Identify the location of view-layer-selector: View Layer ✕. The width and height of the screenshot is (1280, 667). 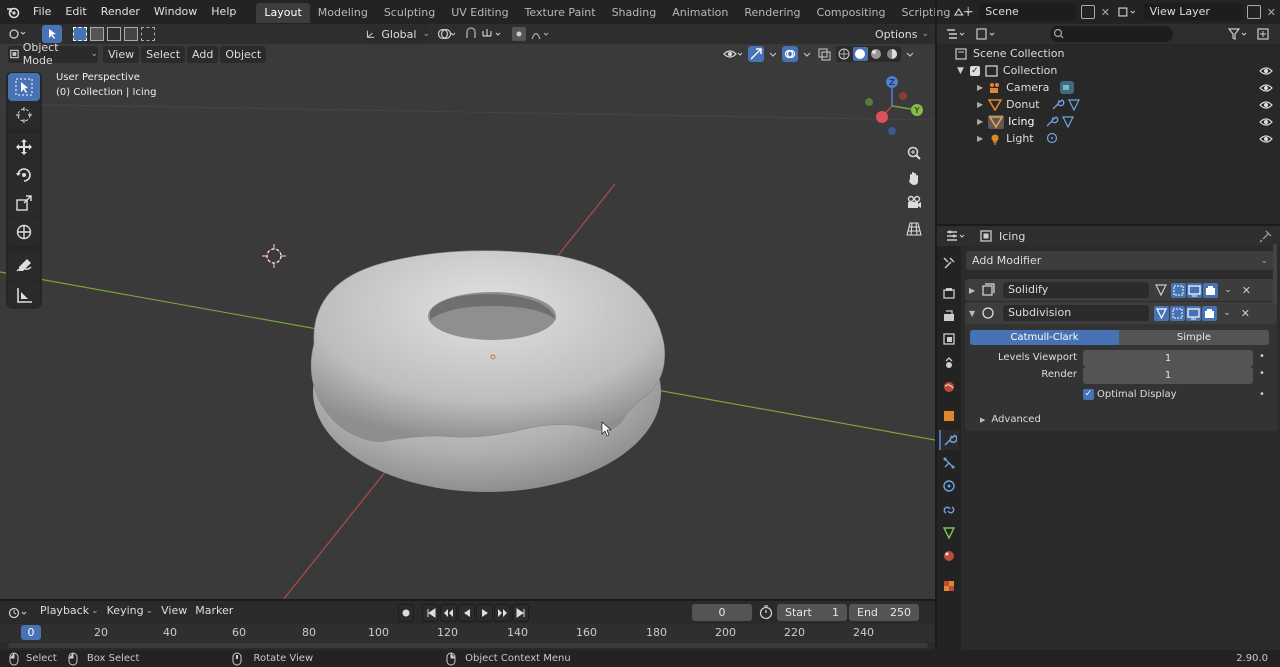
(1196, 12).